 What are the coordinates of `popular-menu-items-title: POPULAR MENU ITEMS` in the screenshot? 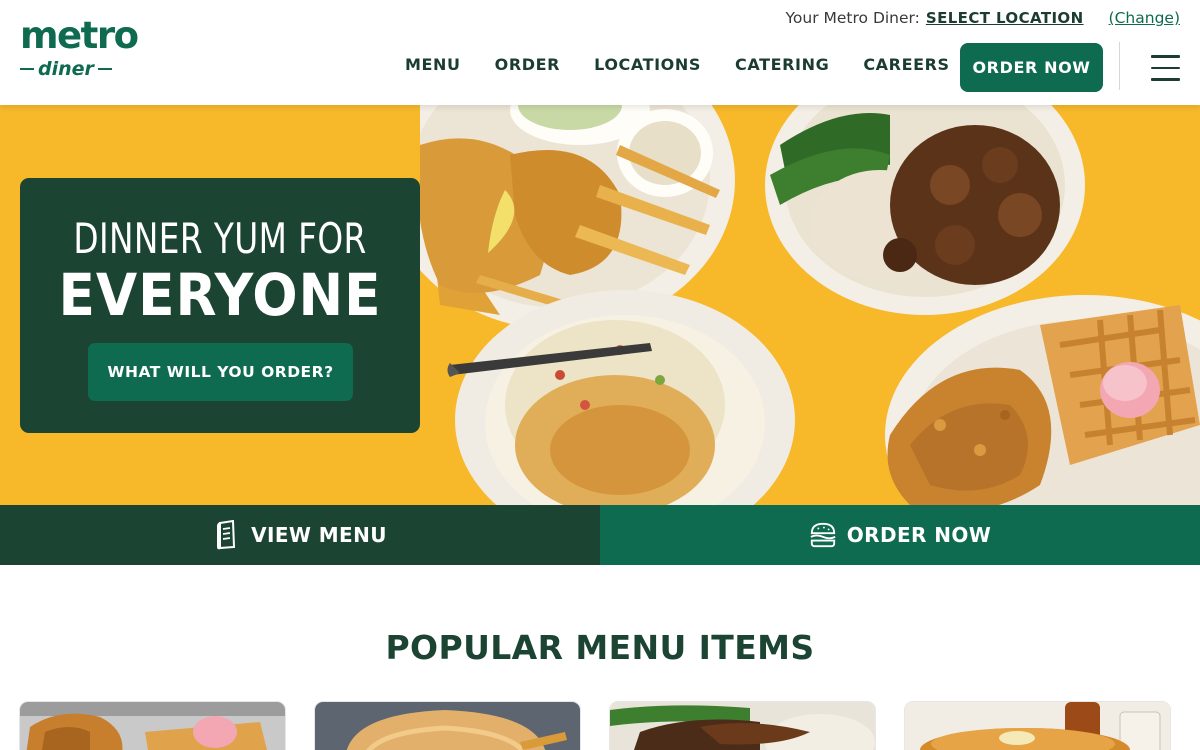 It's located at (600, 647).